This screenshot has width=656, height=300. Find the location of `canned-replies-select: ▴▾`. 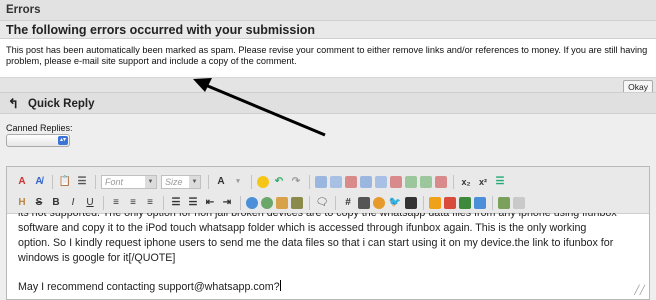

canned-replies-select: ▴▾ is located at coordinates (38, 140).